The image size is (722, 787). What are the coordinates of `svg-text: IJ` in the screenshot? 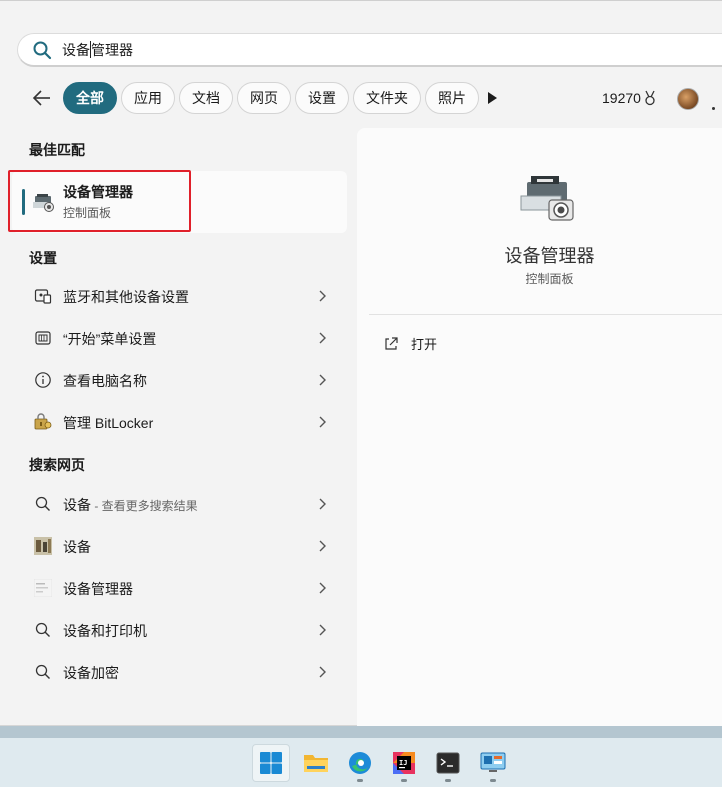 It's located at (403, 763).